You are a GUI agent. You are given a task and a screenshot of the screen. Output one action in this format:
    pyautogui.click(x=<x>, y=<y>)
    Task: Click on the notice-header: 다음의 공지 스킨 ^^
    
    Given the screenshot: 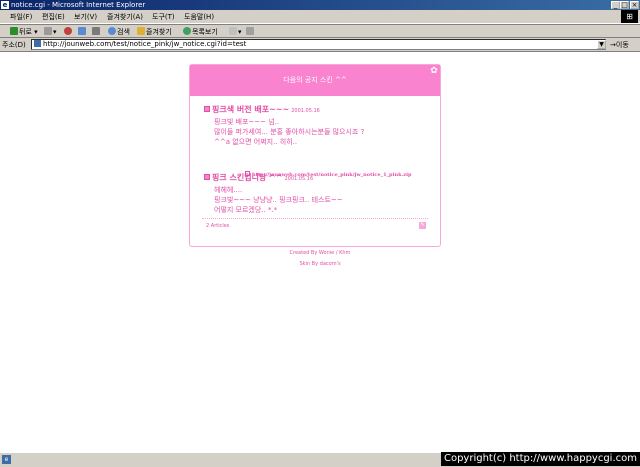 What is the action you would take?
    pyautogui.click(x=315, y=80)
    